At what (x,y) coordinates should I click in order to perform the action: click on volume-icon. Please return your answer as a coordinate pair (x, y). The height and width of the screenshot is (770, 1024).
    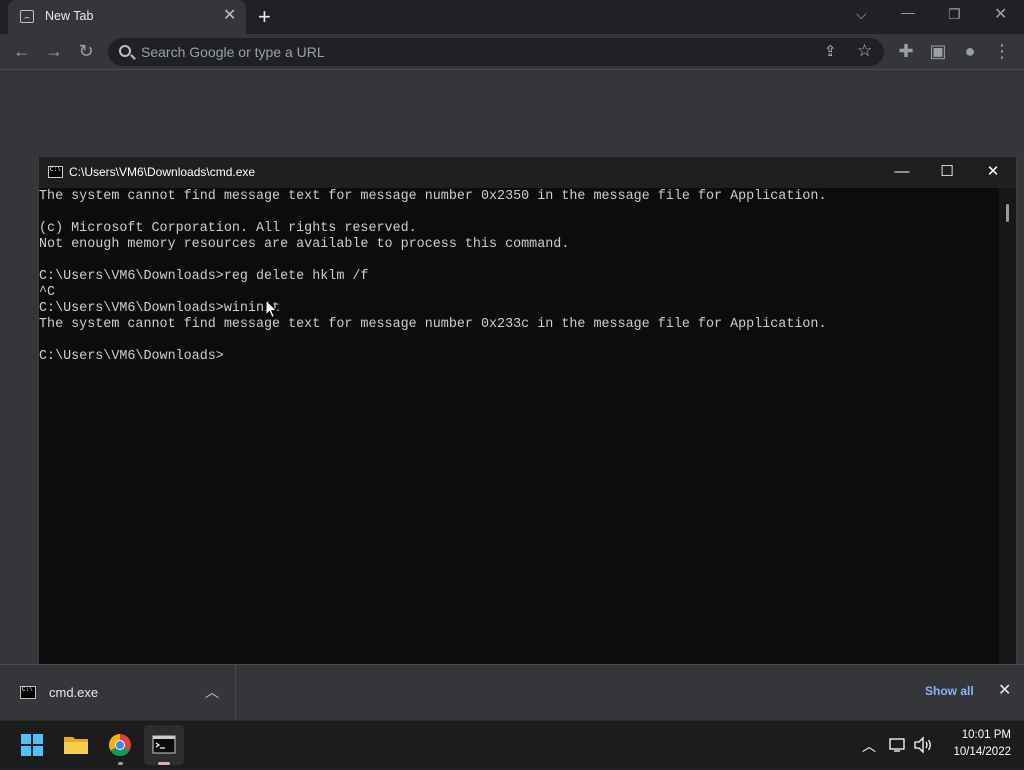
    Looking at the image, I should click on (923, 745).